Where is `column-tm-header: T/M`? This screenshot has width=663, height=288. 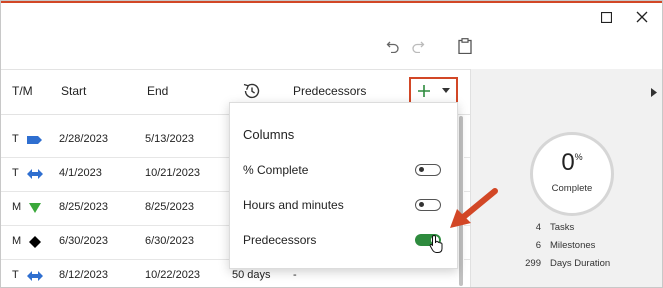
column-tm-header: T/M is located at coordinates (22, 91).